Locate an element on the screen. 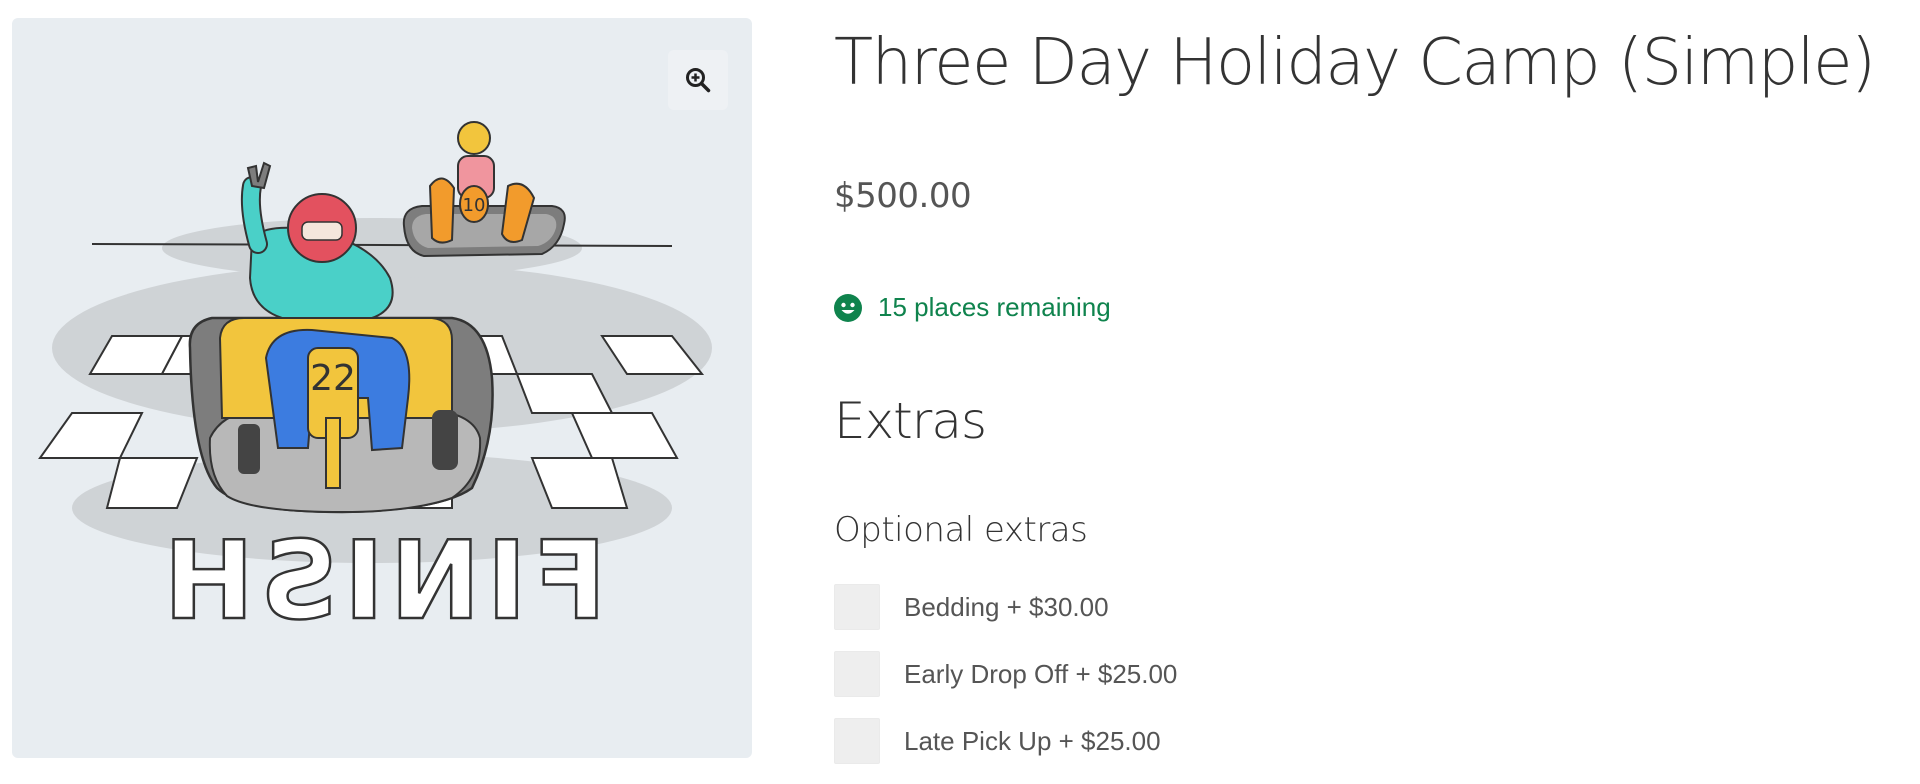 This screenshot has width=1920, height=784. bedding-checkbox is located at coordinates (857, 607).